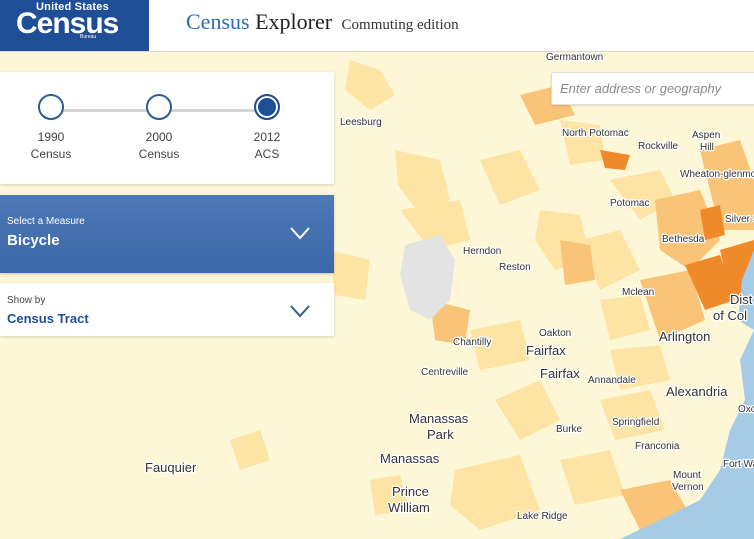 This screenshot has height=539, width=754. What do you see at coordinates (445, 372) in the screenshot?
I see `place-label: Centreville` at bounding box center [445, 372].